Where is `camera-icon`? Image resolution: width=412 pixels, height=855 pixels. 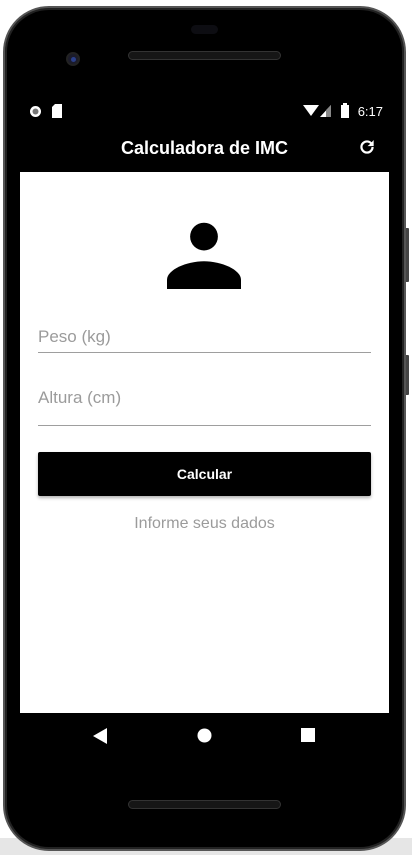
camera-icon is located at coordinates (73, 59).